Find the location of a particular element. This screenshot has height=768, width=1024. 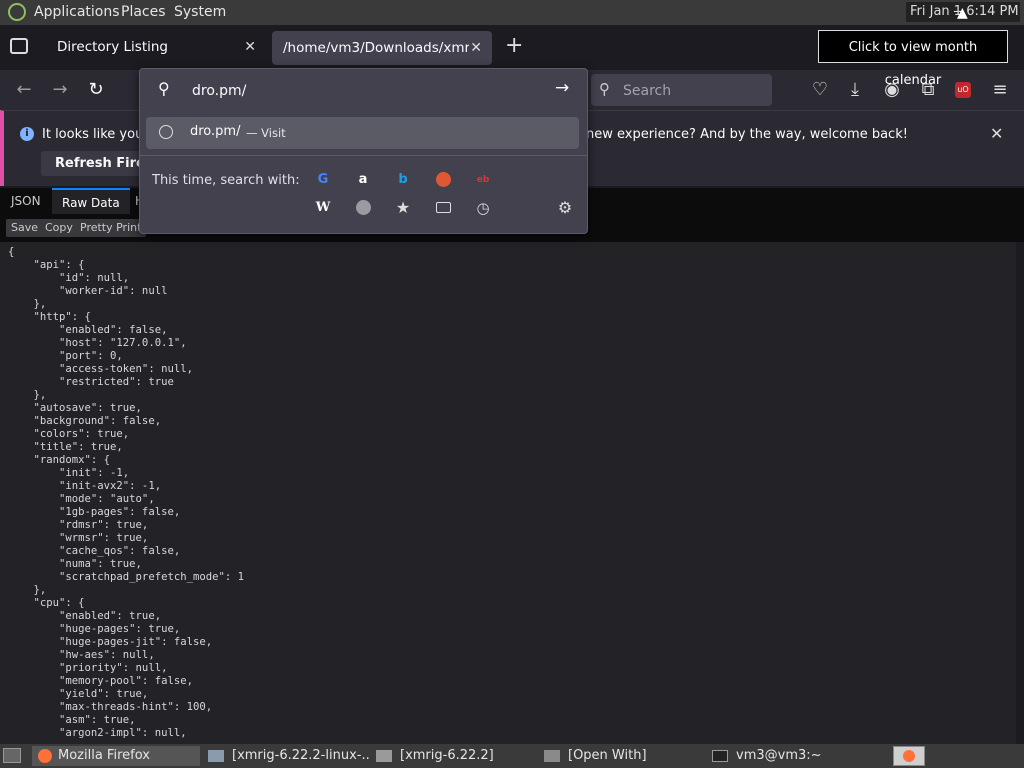

system-logo-icon is located at coordinates (17, 12).